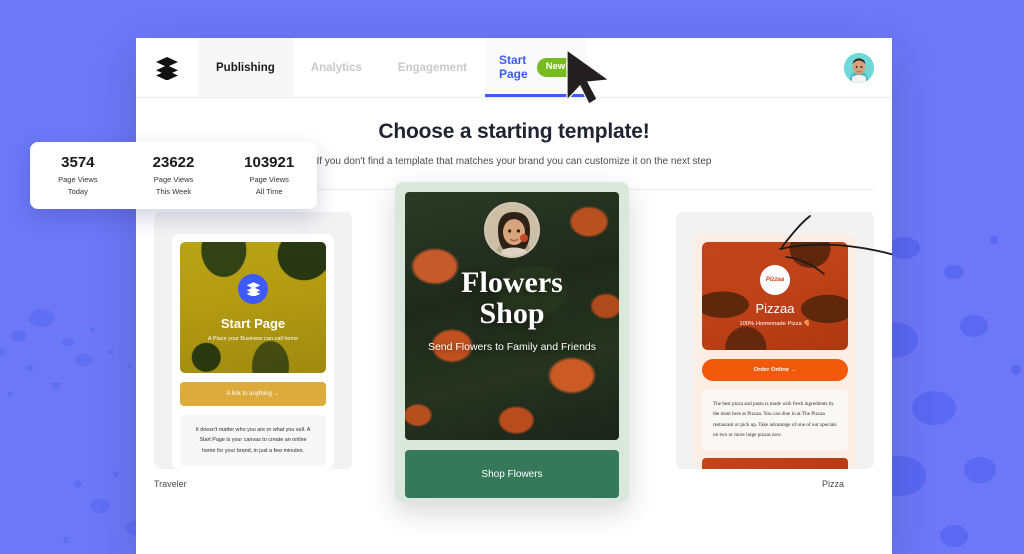  Describe the element at coordinates (775, 296) in the screenshot. I see `pizza-hero: Pizzaa Pizzaa 100% Homemade Pizza 🍕` at that location.